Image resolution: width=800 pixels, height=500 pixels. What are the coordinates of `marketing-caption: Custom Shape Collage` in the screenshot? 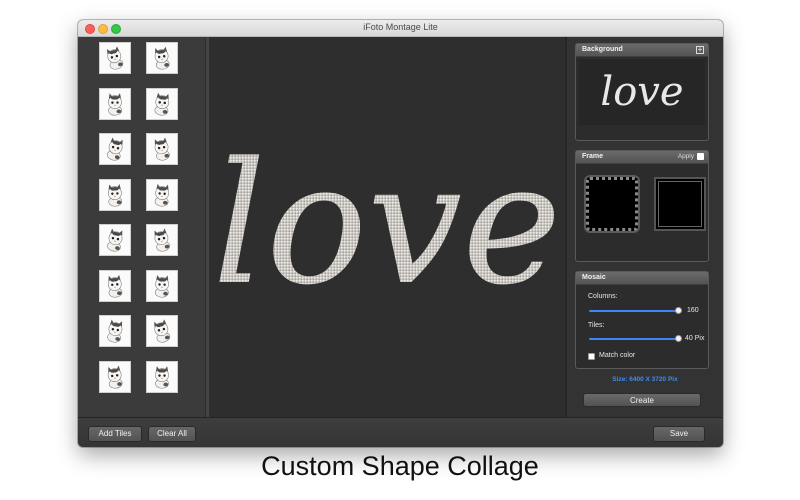 It's located at (400, 466).